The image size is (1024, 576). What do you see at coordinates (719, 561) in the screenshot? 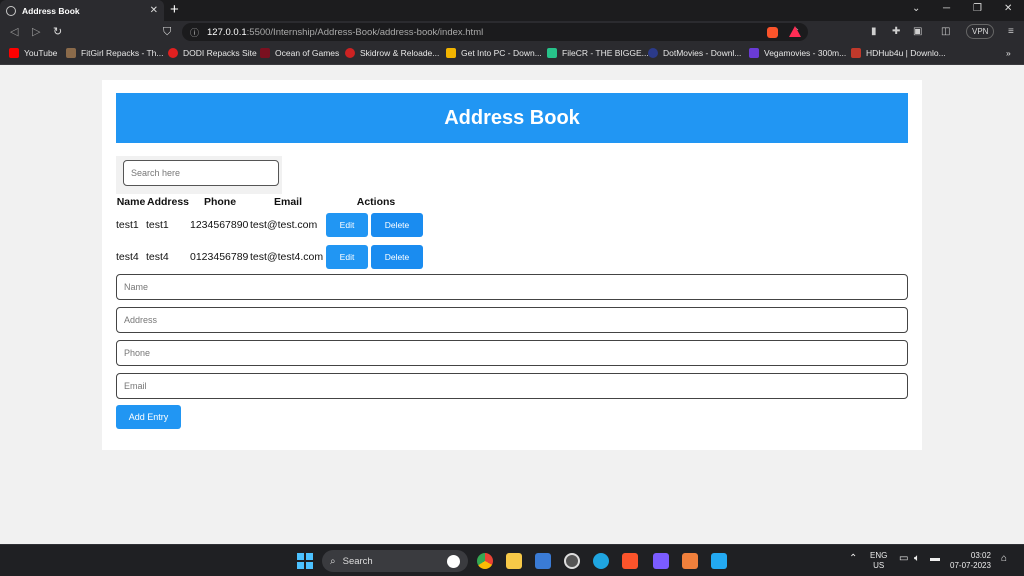
I see `vscode-icon` at bounding box center [719, 561].